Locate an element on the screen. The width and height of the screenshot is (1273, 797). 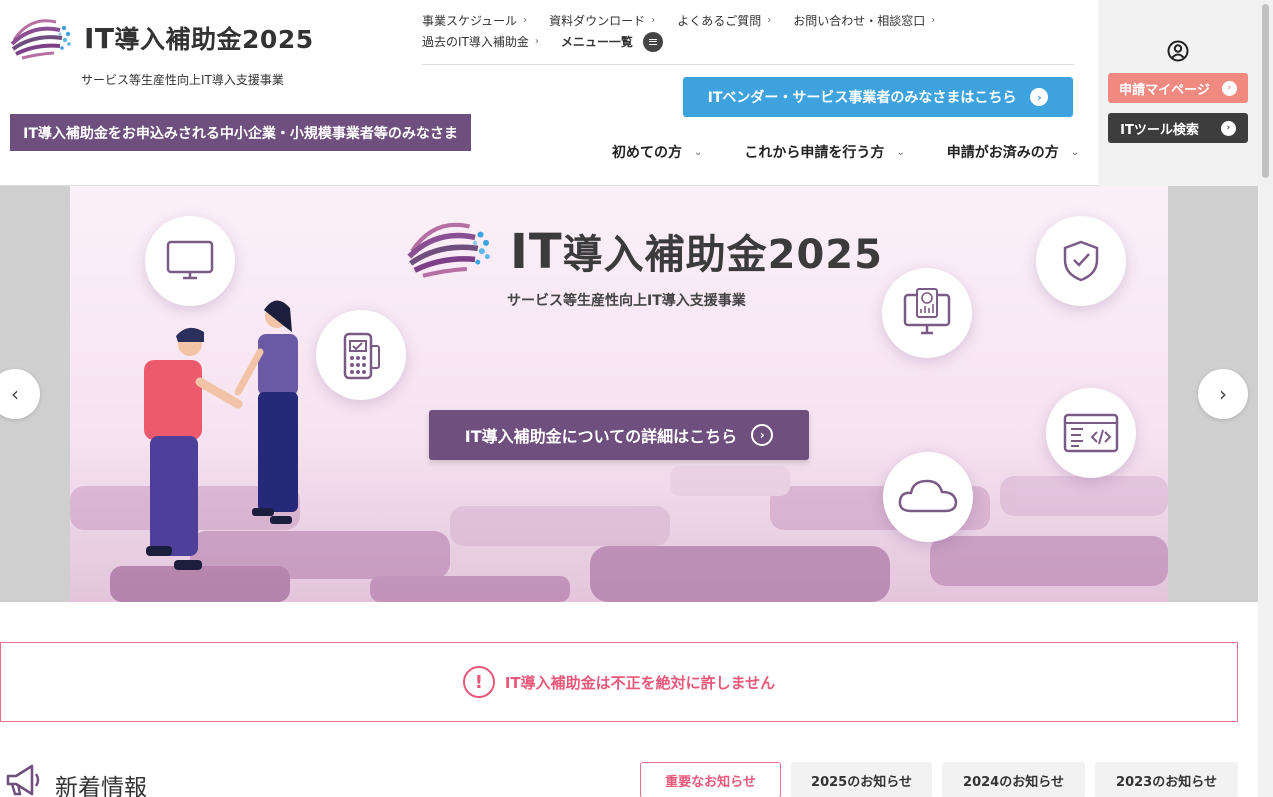
nav-link-label: 資料ダウンロード is located at coordinates (597, 21).